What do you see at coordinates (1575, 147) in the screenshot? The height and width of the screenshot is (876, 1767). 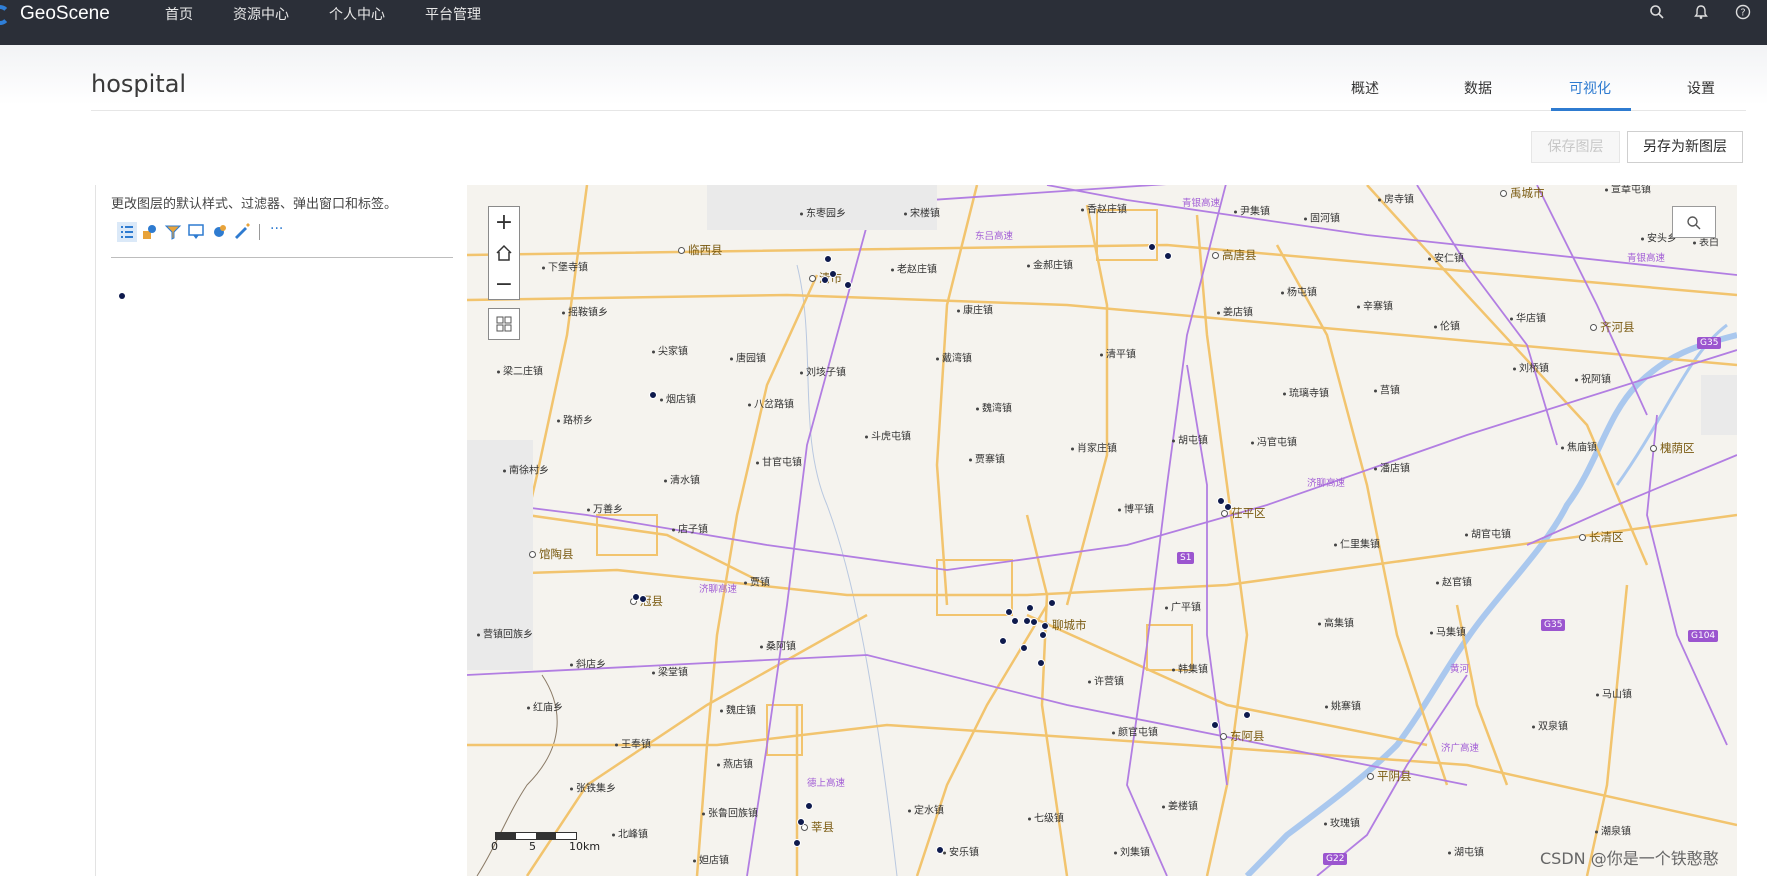 I see `save-layer-button: 保存图层` at bounding box center [1575, 147].